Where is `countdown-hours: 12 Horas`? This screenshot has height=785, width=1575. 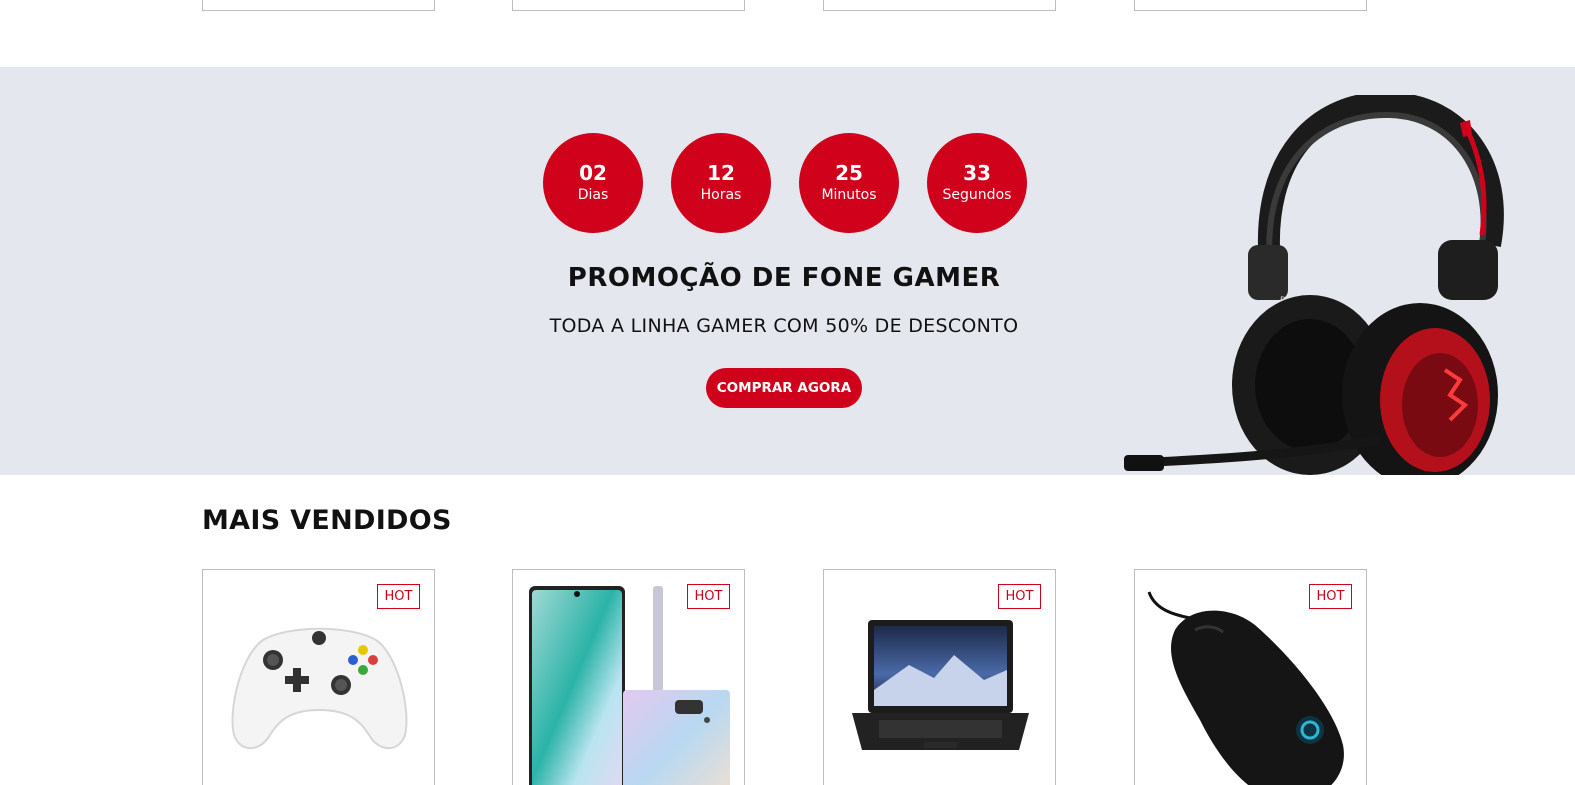
countdown-hours: 12 Horas is located at coordinates (721, 183).